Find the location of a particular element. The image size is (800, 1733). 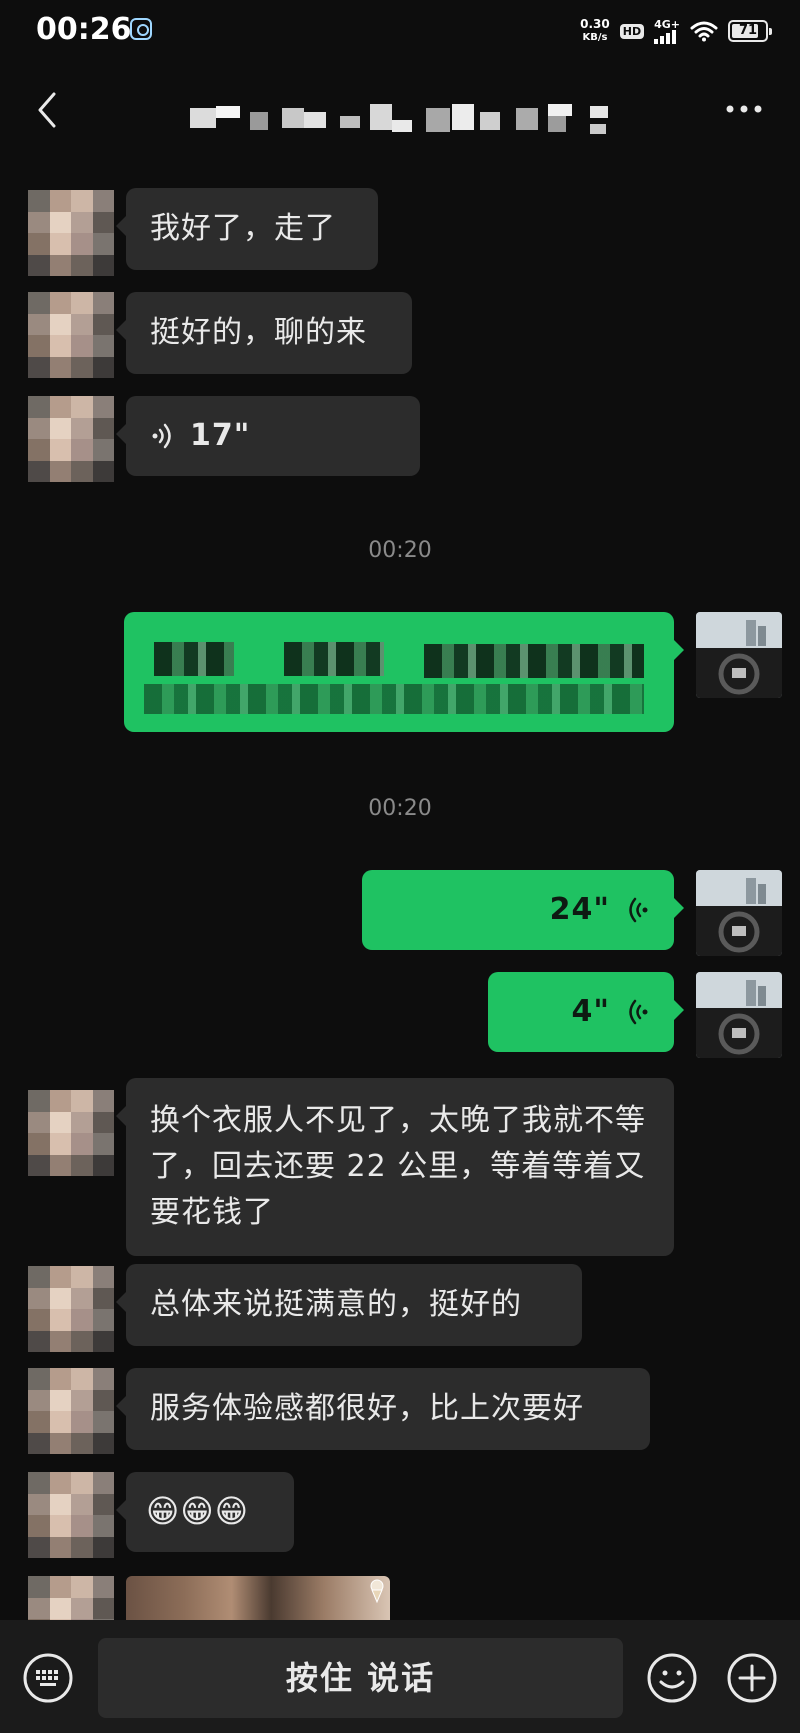

plus-icon is located at coordinates (752, 1678).